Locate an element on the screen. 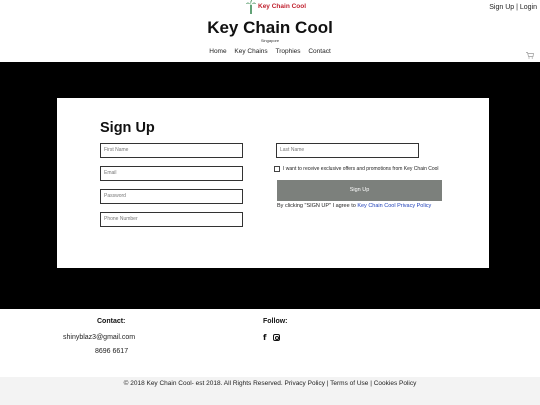 The image size is (540, 405). terms-prefix: By clicking "SIGN UP" I agree to is located at coordinates (317, 206).